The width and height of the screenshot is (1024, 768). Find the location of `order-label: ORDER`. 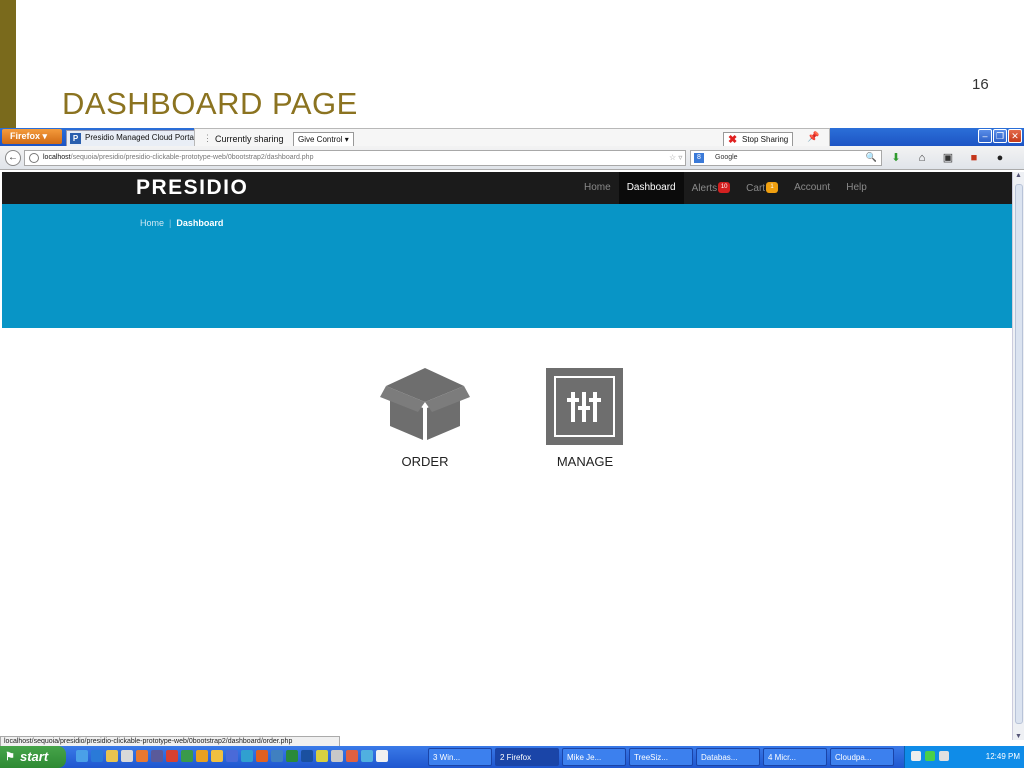

order-label: ORDER is located at coordinates (425, 461).